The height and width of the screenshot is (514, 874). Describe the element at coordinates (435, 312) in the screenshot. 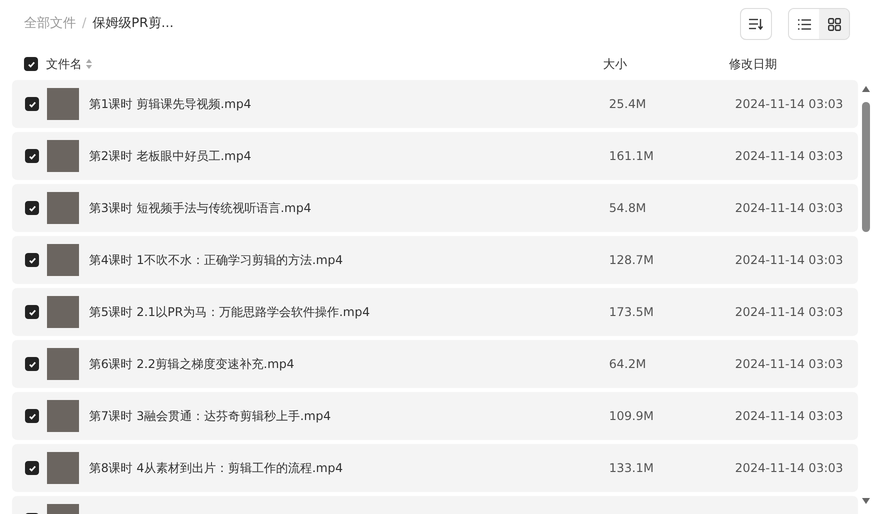

I see `file-row: 第5课时 2.1以PR为马：万能思路学会软件操作.mp4 173.5M 2024-11-14 03:03` at that location.